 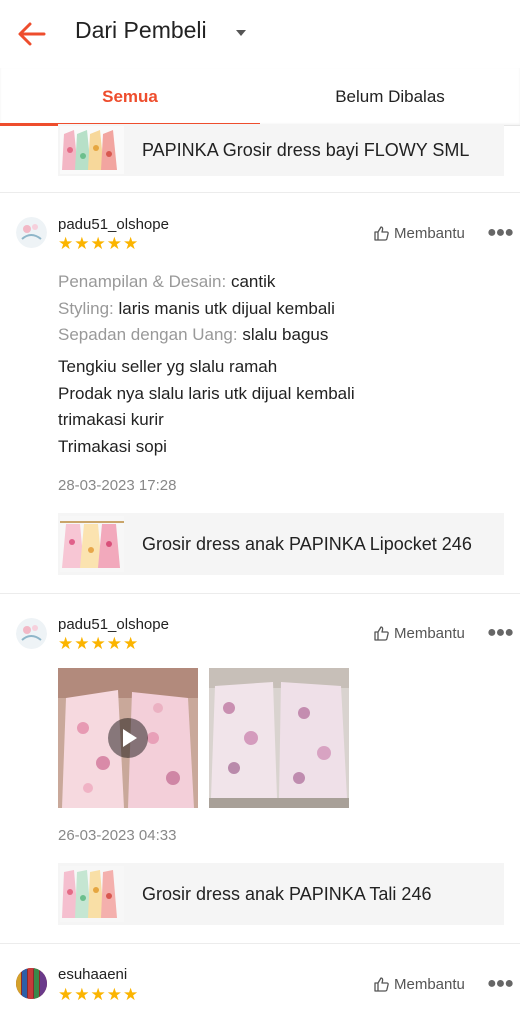 What do you see at coordinates (141, 30) in the screenshot?
I see `page-title: Dari Pembeli` at bounding box center [141, 30].